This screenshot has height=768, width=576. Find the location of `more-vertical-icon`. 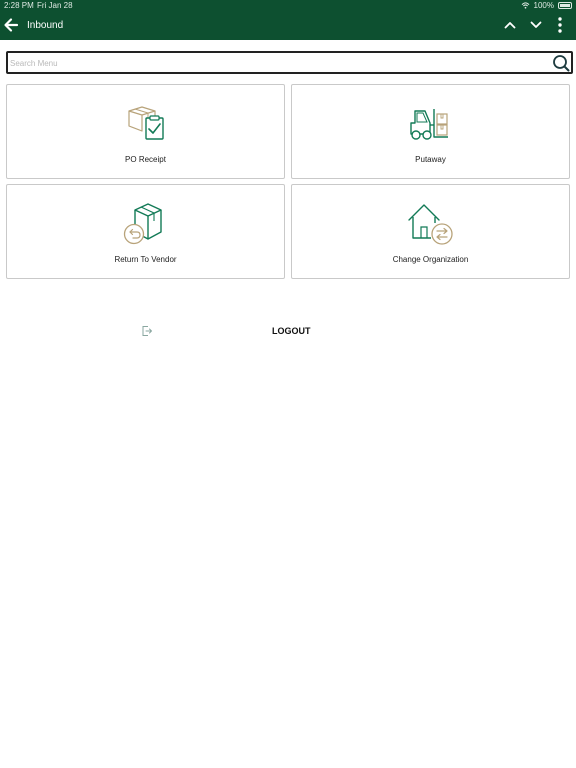

more-vertical-icon is located at coordinates (560, 25).